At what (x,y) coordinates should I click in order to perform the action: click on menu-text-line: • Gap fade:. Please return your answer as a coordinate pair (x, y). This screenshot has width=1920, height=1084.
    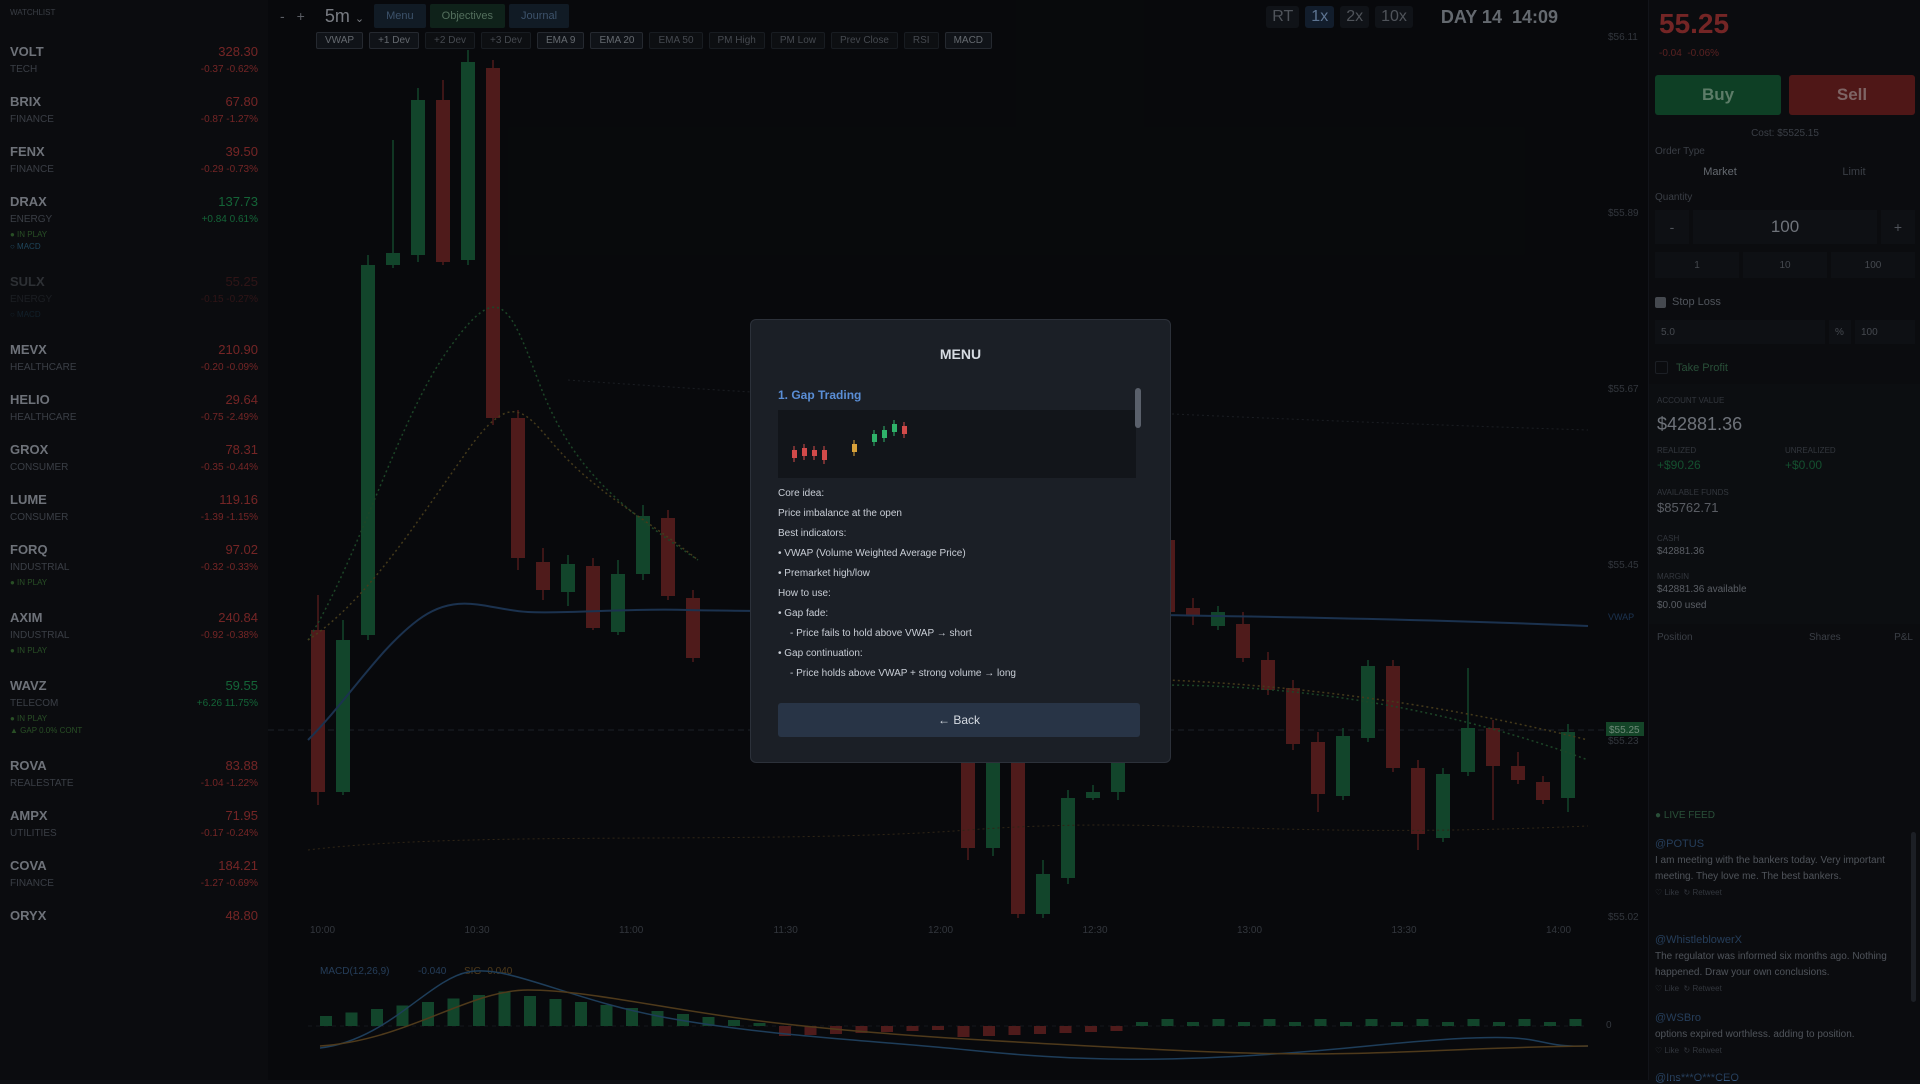
    Looking at the image, I should click on (803, 613).